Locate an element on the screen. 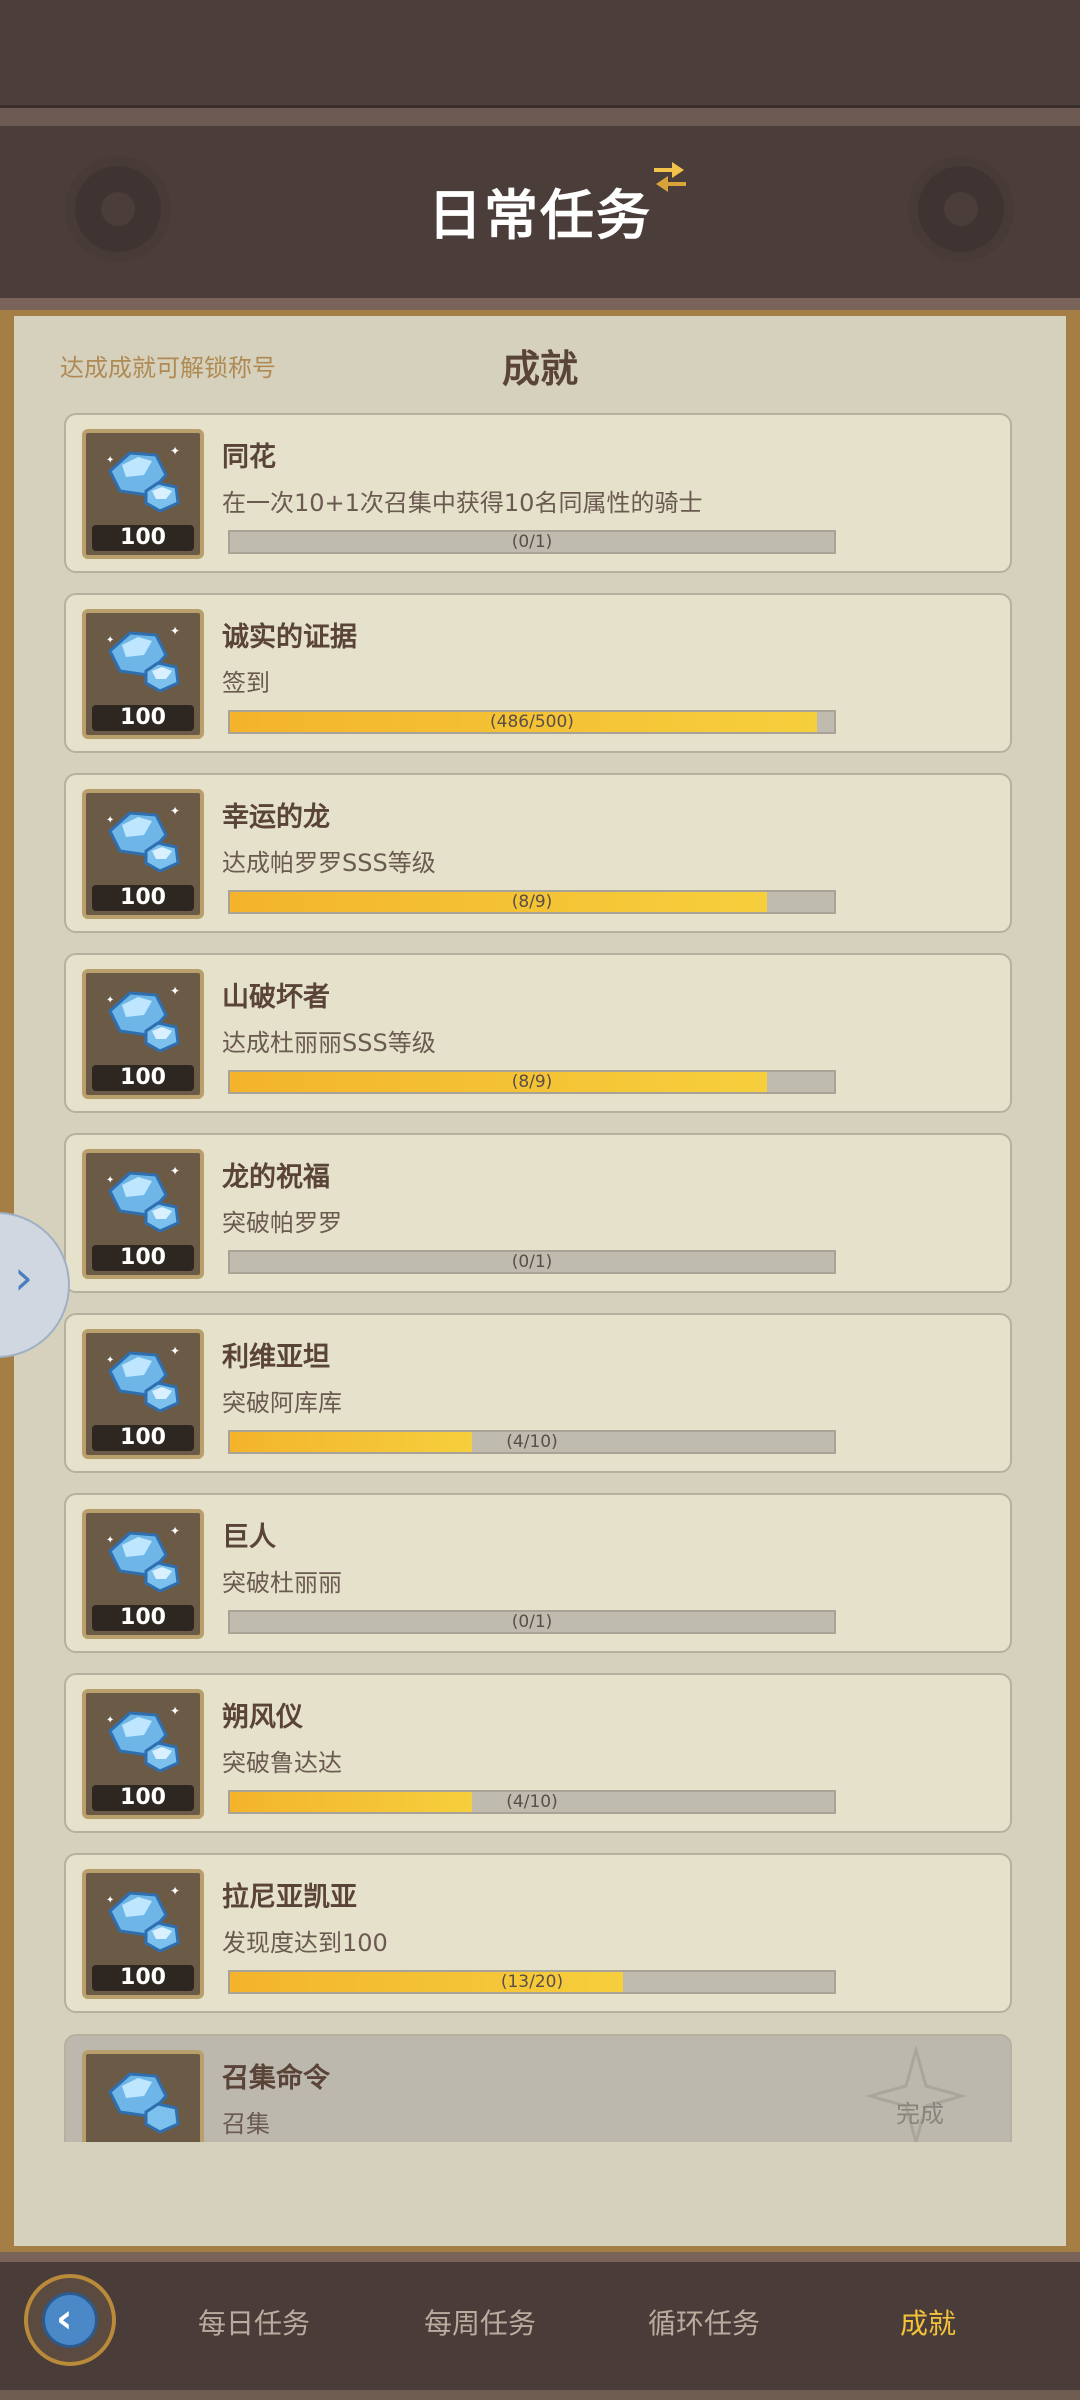 Image resolution: width=1080 pixels, height=2400 pixels. task-title: 同花 is located at coordinates (249, 457).